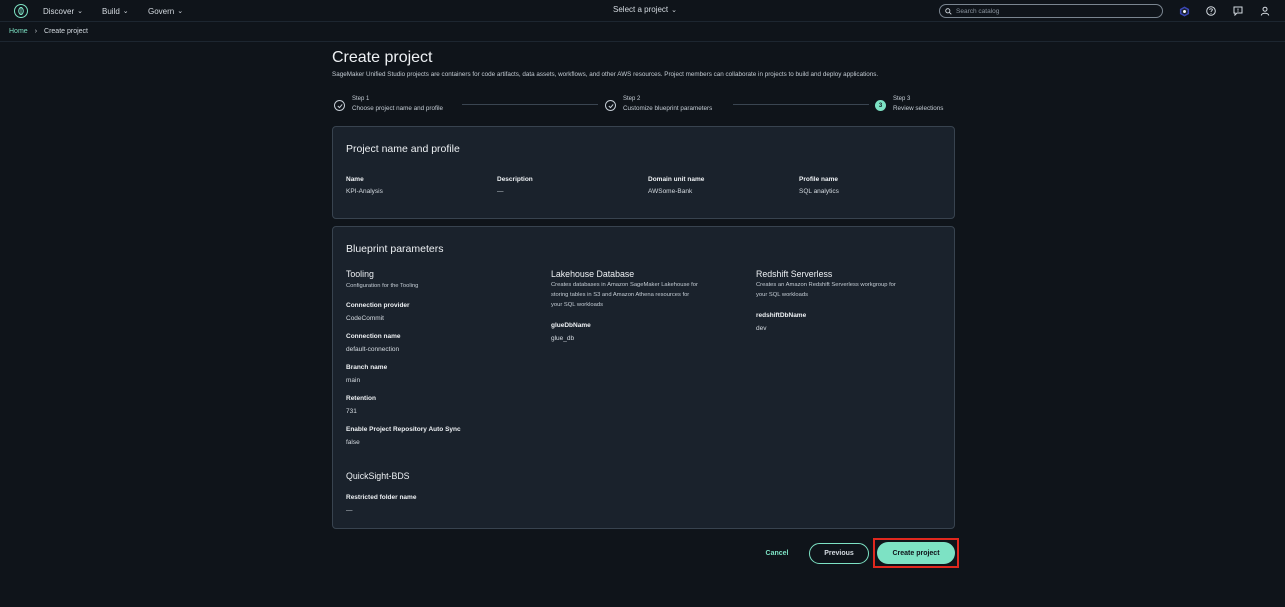 Image resolution: width=1285 pixels, height=607 pixels. What do you see at coordinates (373, 349) in the screenshot?
I see `field-value: default-connection` at bounding box center [373, 349].